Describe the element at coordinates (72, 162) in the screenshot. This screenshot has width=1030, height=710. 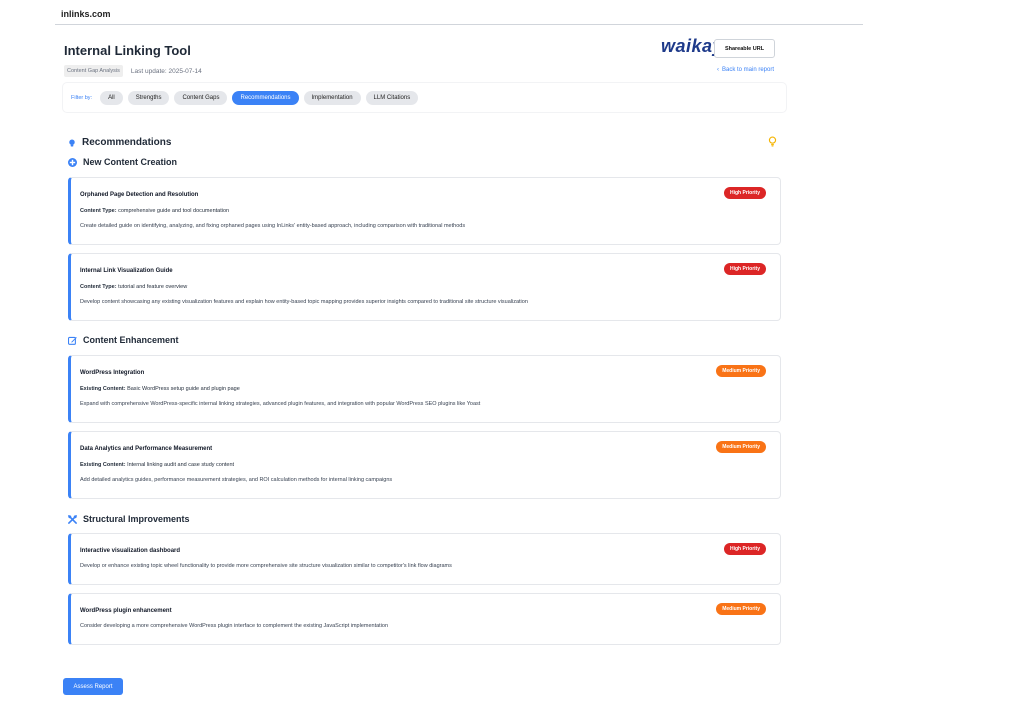
I see `plus-circle-icon` at that location.